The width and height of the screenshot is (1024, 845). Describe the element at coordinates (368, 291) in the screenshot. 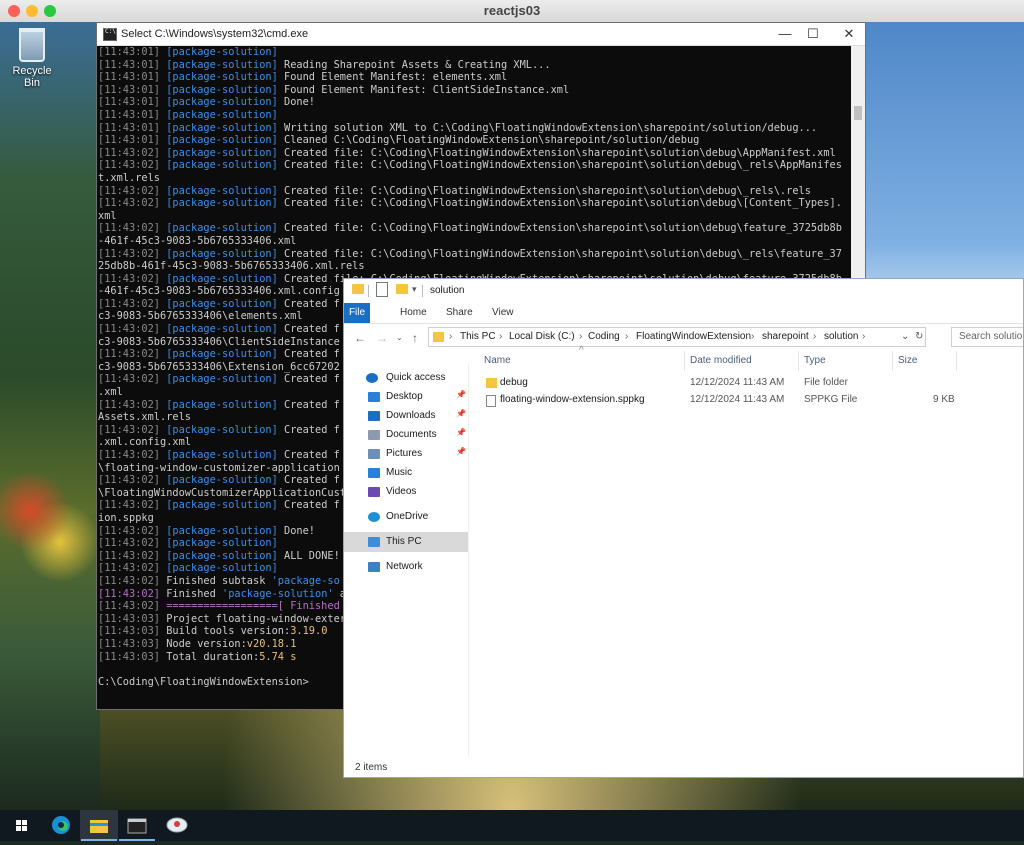

I see `qat-divider` at that location.